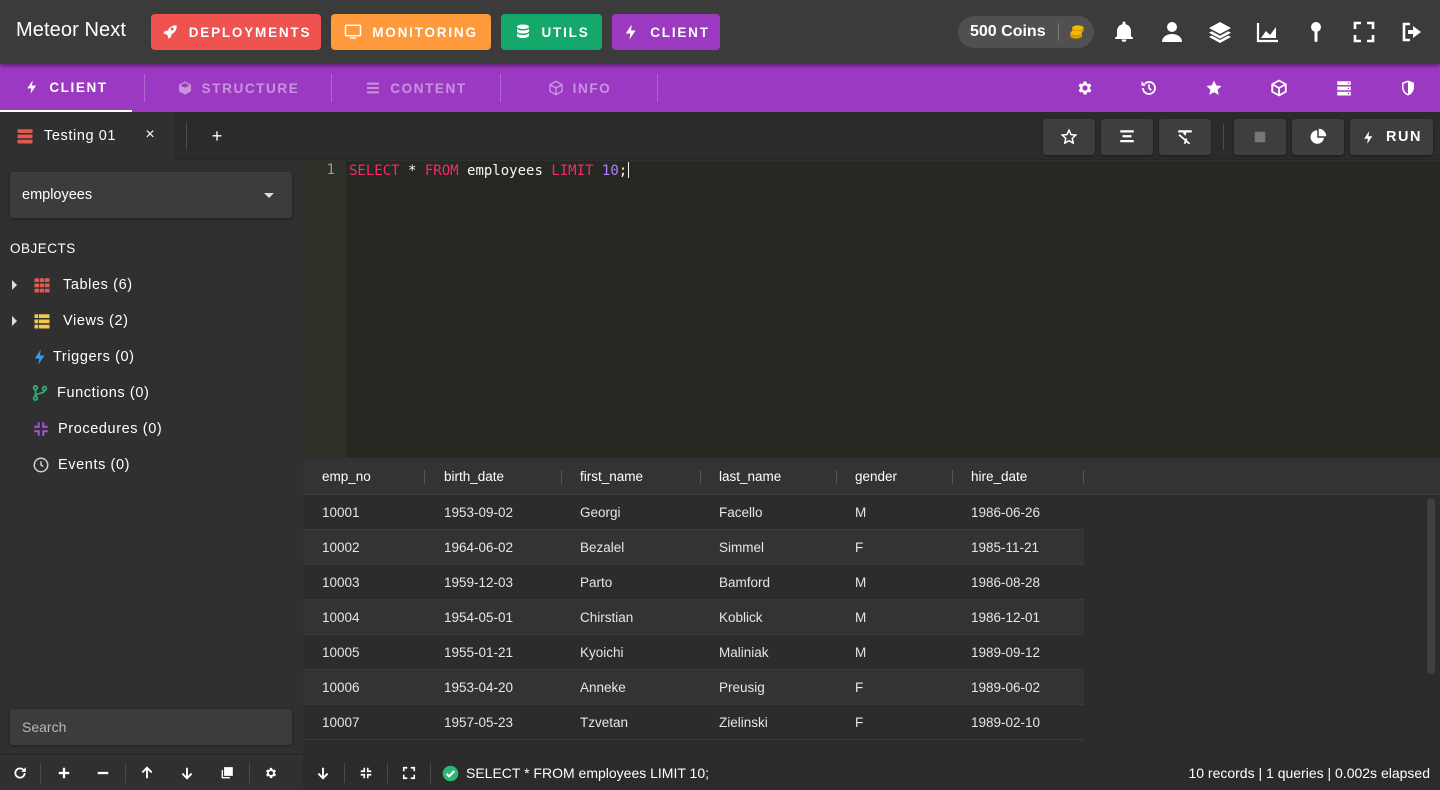 The height and width of the screenshot is (790, 1440). What do you see at coordinates (630, 547) in the screenshot?
I see `table-cell: Bezalel` at bounding box center [630, 547].